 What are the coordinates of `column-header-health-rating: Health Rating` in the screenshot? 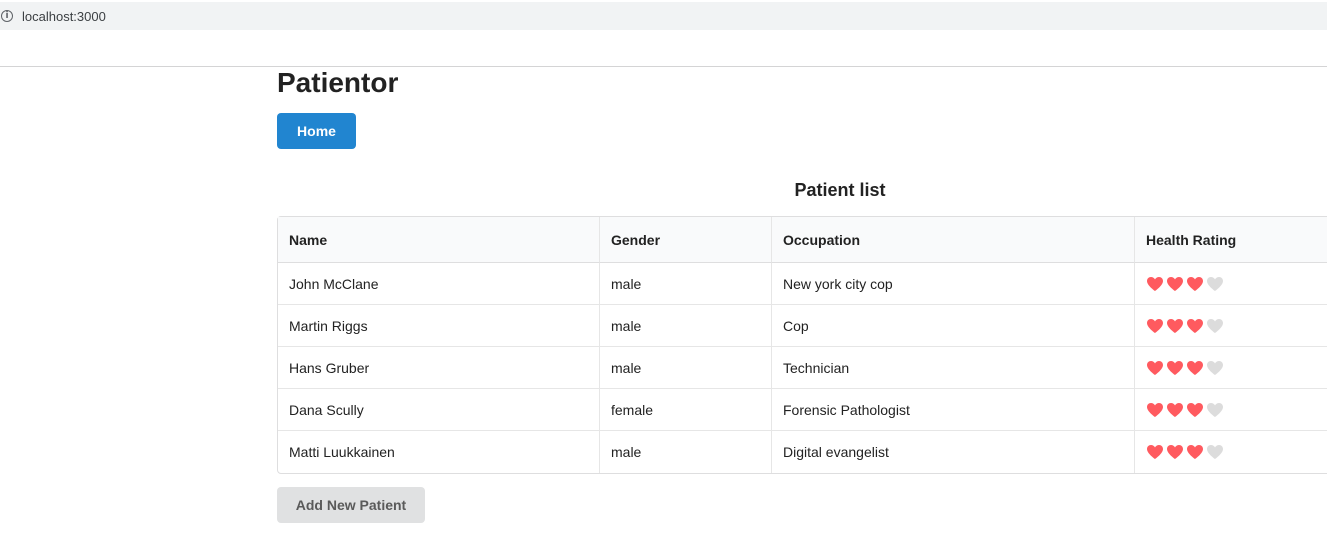 It's located at (1230, 240).